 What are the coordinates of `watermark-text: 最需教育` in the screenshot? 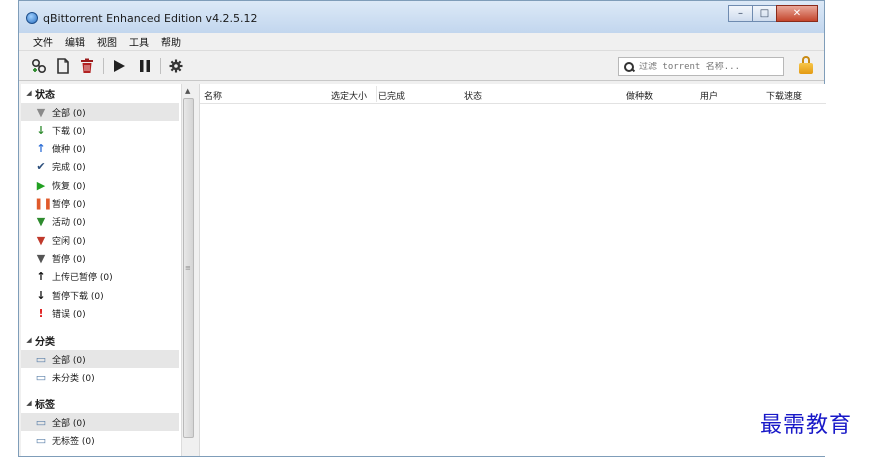 It's located at (806, 425).